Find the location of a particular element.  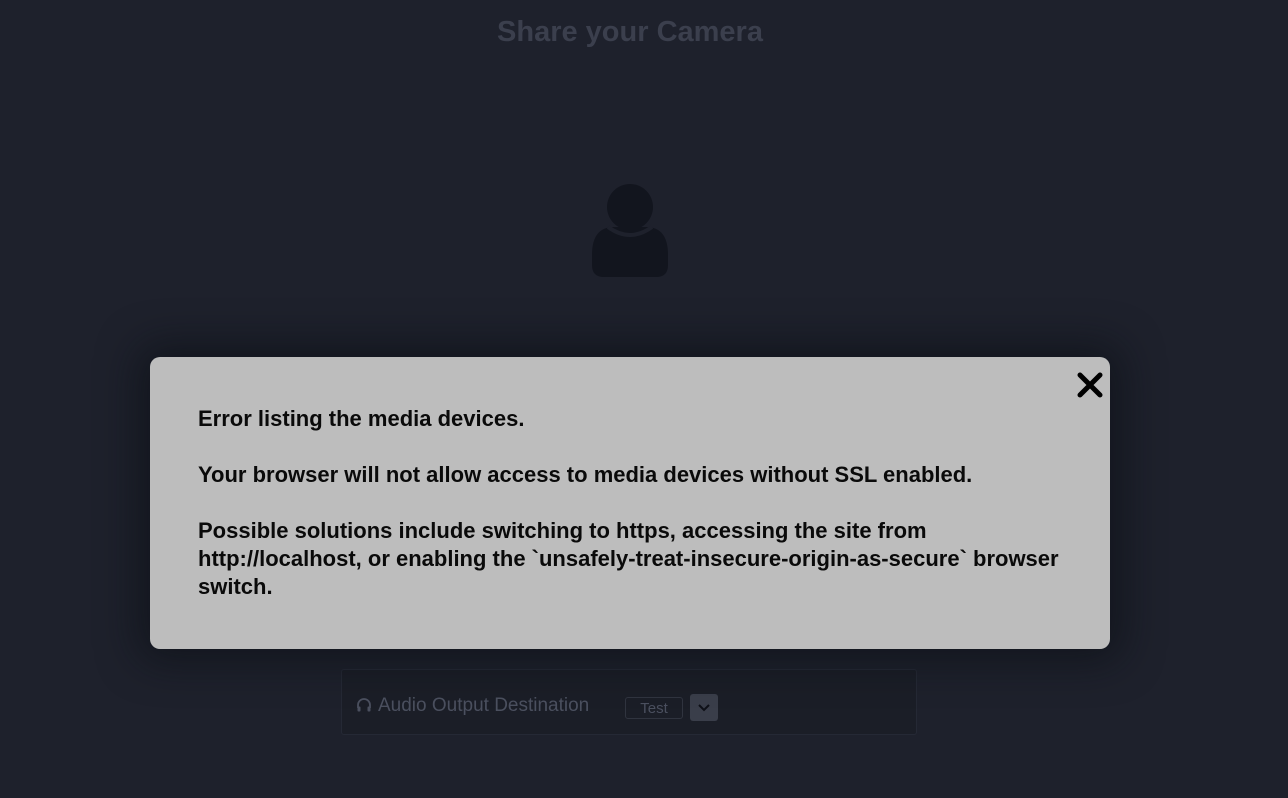

error-heading: Error listing the media devices. is located at coordinates (361, 418).